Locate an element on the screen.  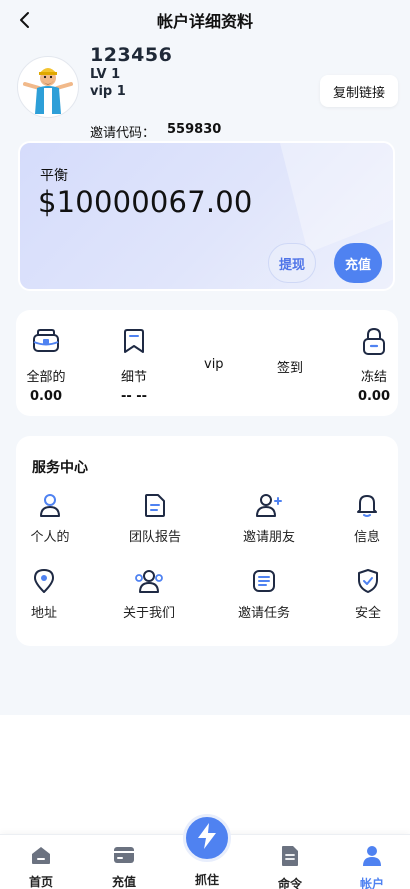
nav-account: 帐户 is located at coordinates (372, 867).